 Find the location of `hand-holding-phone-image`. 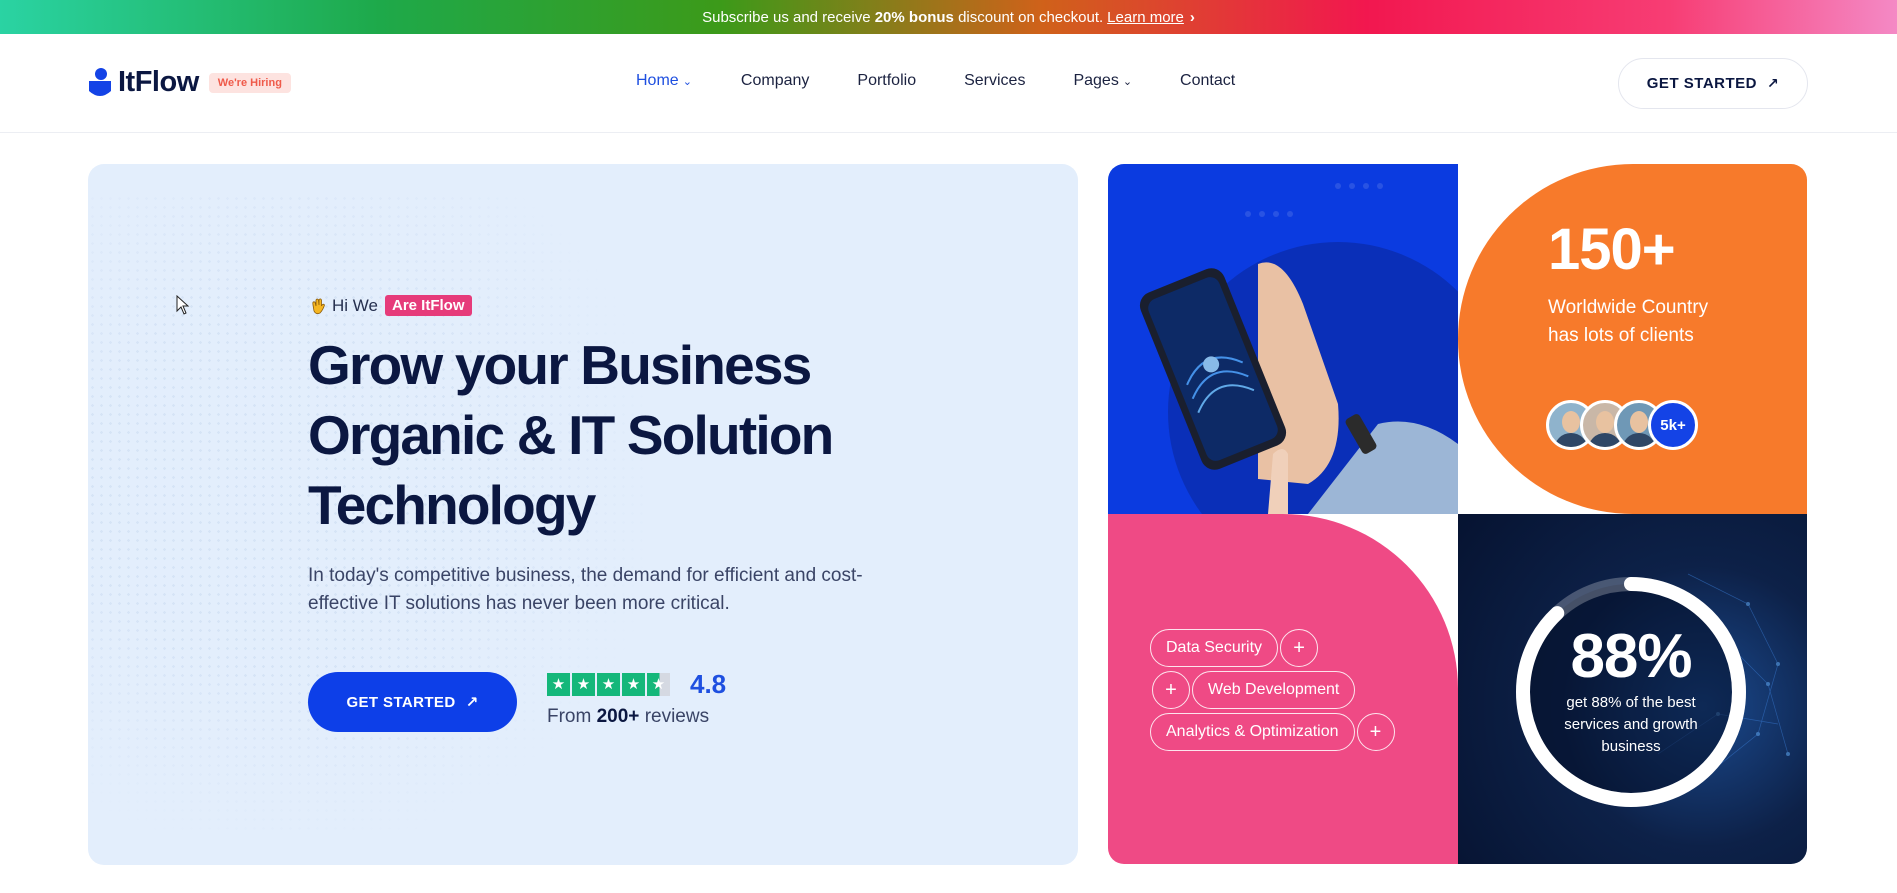

hand-holding-phone-image is located at coordinates (1298, 348).